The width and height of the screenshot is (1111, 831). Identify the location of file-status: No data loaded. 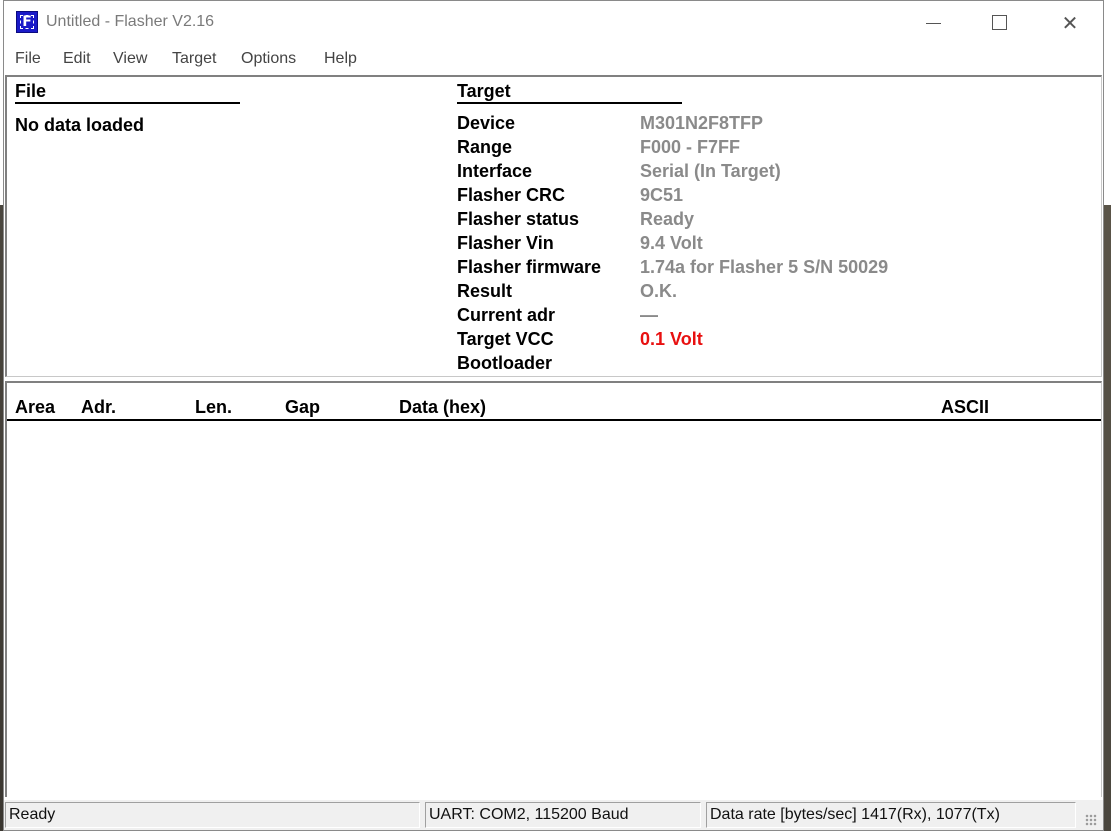
(80, 125).